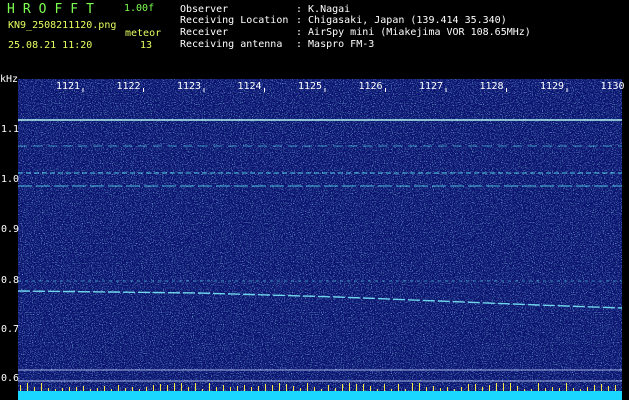 The height and width of the screenshot is (400, 629). What do you see at coordinates (50, 45) in the screenshot?
I see `date-time: 25.08.21 11:20` at bounding box center [50, 45].